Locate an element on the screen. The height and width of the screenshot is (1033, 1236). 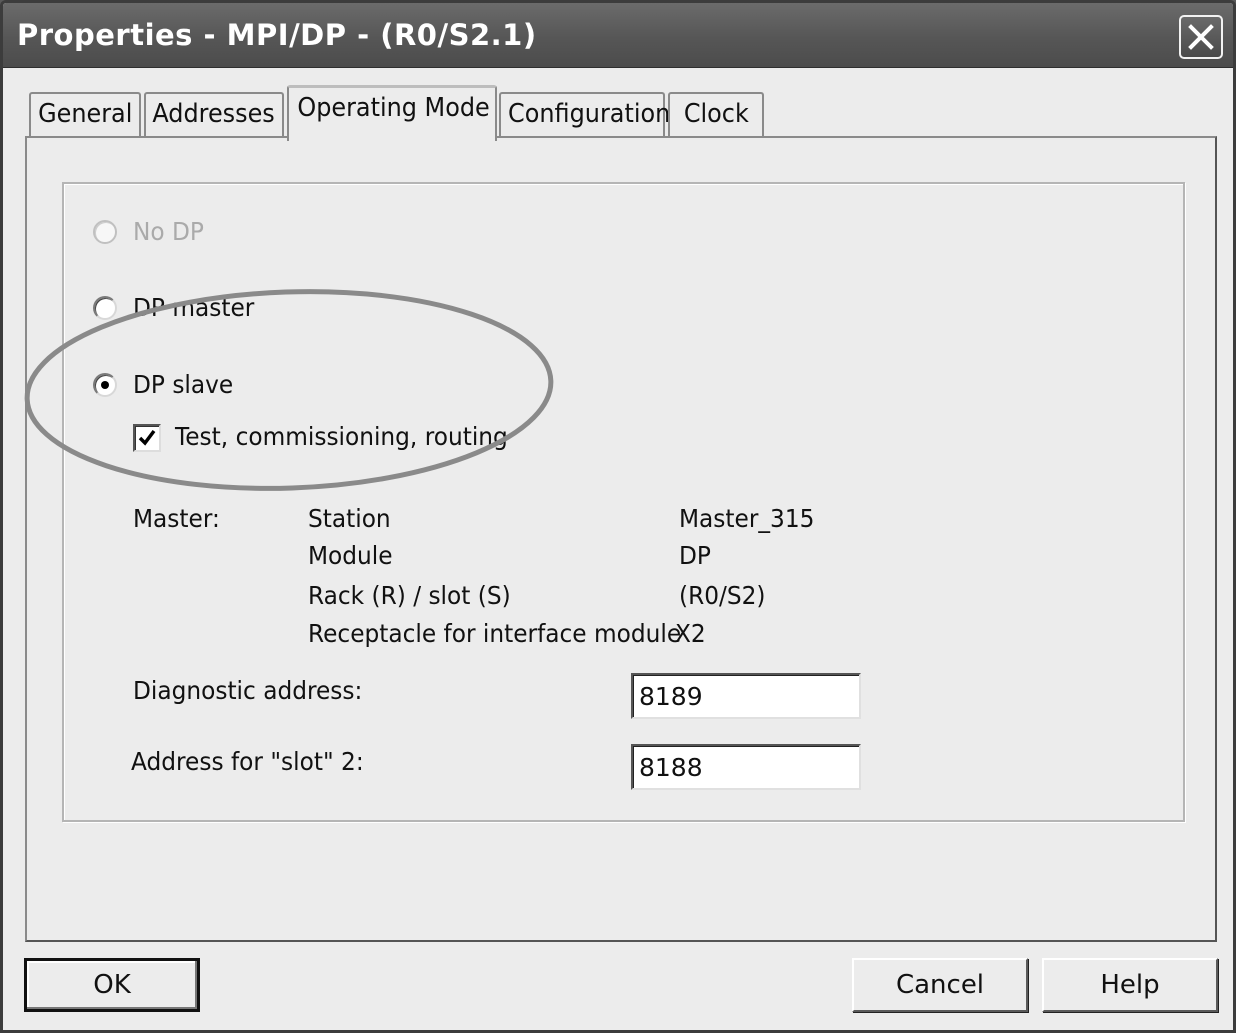
master-station-key: Station is located at coordinates (349, 518).